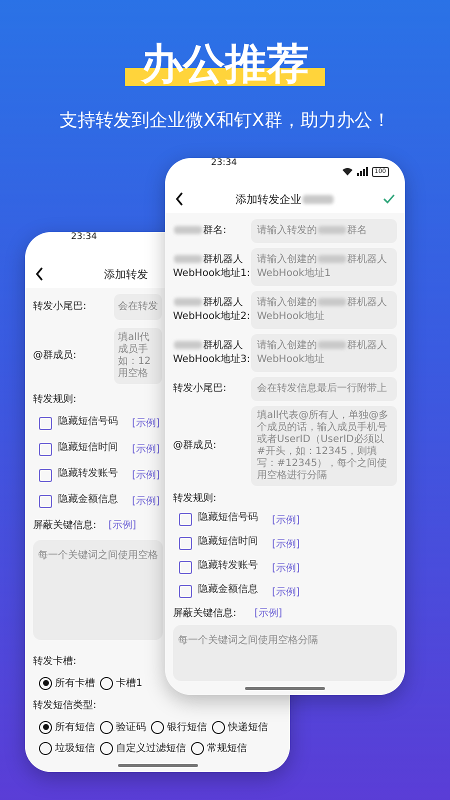 This screenshot has height=800, width=450. Describe the element at coordinates (248, 727) in the screenshot. I see `radio-label: 快递短信` at that location.